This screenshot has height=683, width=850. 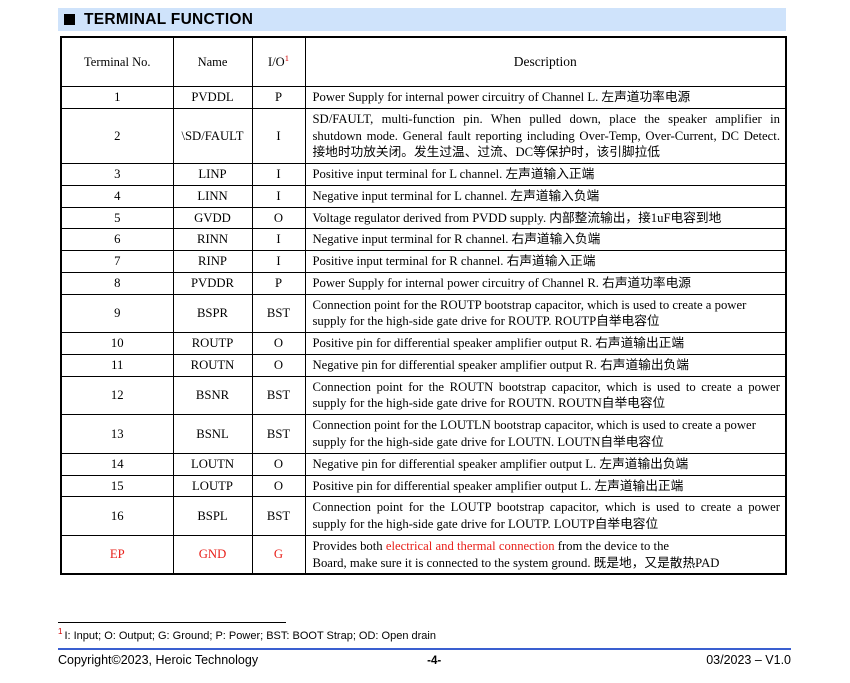 I want to click on cell-name: RINN, so click(x=212, y=240).